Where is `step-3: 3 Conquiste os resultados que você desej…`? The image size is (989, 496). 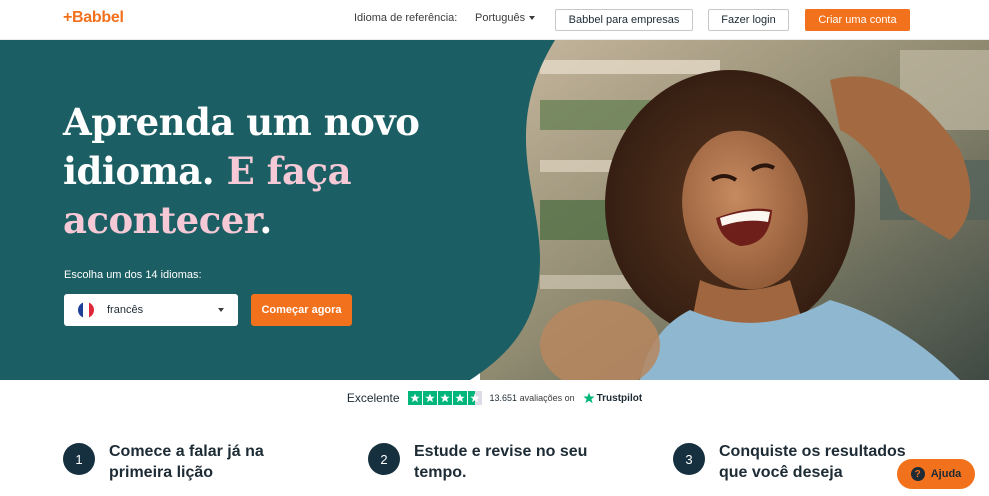 step-3: 3 Conquiste os resultados que você desej… is located at coordinates (791, 462).